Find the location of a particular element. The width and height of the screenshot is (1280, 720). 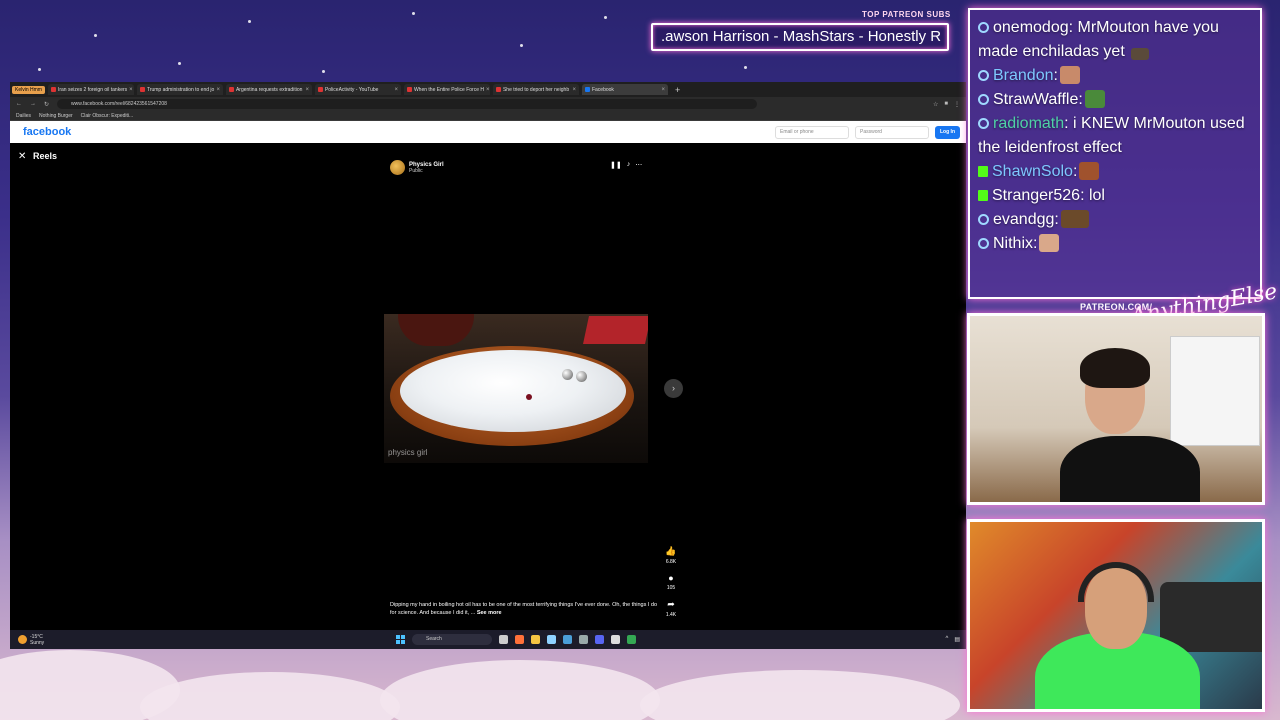

chat-username: Nithix is located at coordinates (1013, 243).